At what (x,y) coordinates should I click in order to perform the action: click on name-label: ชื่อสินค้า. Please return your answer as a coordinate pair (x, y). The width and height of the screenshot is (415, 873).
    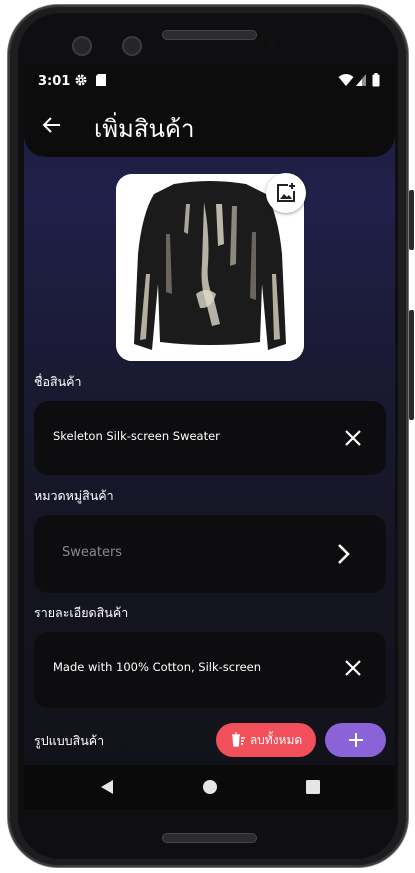
    Looking at the image, I should click on (58, 381).